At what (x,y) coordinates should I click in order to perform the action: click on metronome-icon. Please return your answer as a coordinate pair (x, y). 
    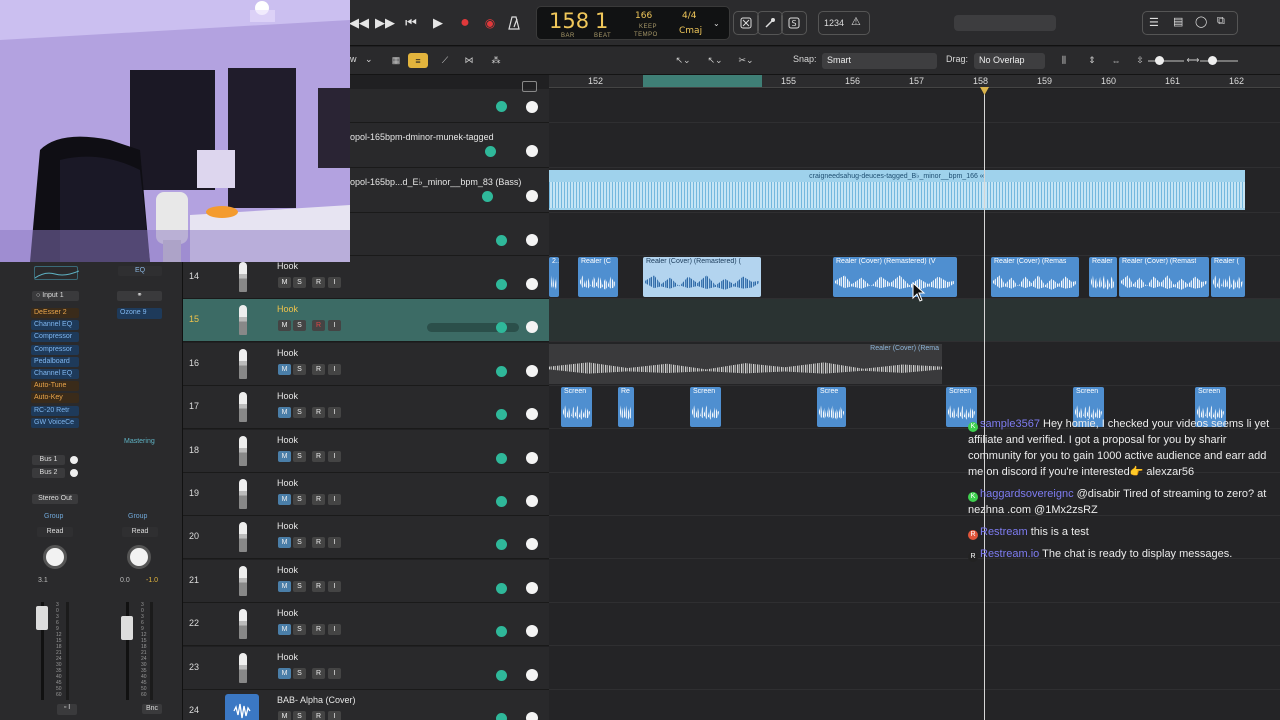
    Looking at the image, I should click on (514, 23).